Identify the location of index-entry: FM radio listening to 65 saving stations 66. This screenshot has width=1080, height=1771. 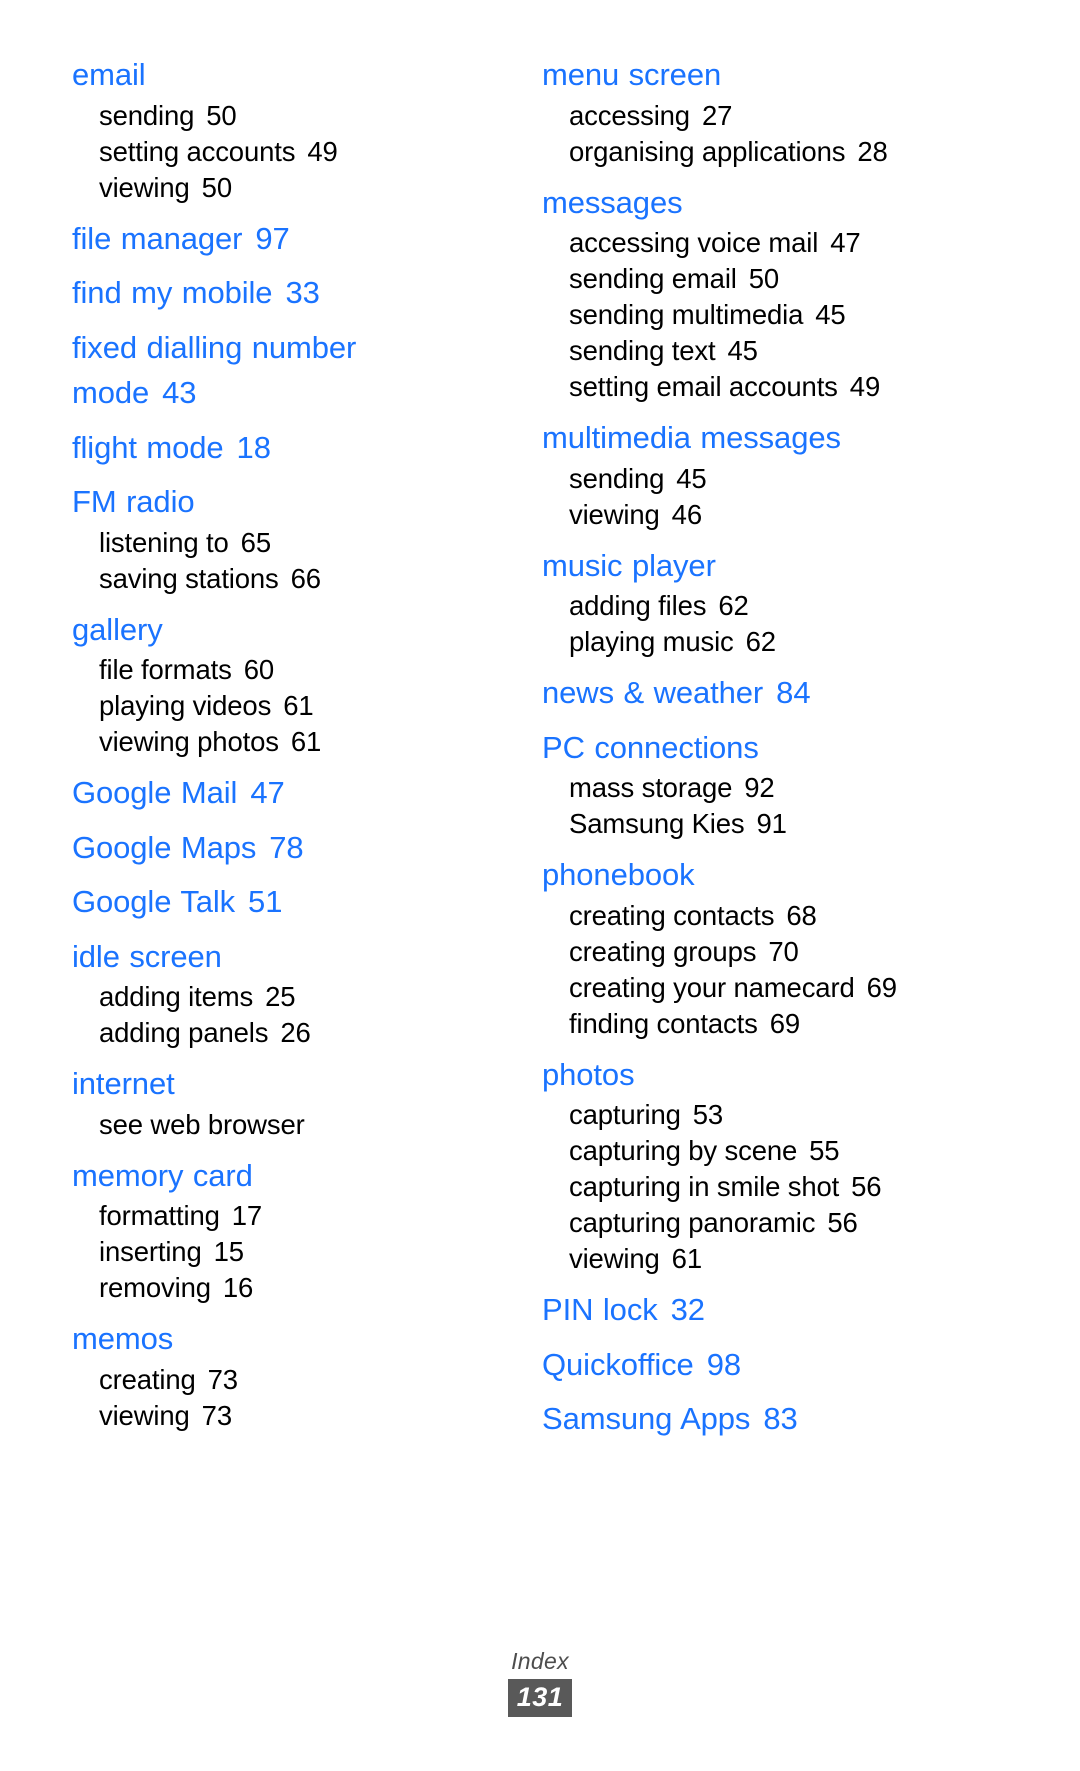
(274, 538).